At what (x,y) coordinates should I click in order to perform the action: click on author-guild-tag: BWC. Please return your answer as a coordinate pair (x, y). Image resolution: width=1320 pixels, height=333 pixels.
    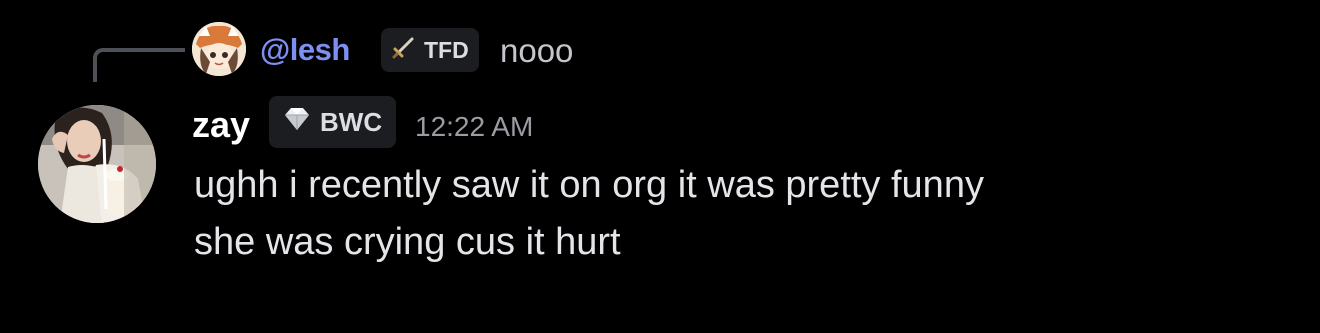
    Looking at the image, I should click on (333, 122).